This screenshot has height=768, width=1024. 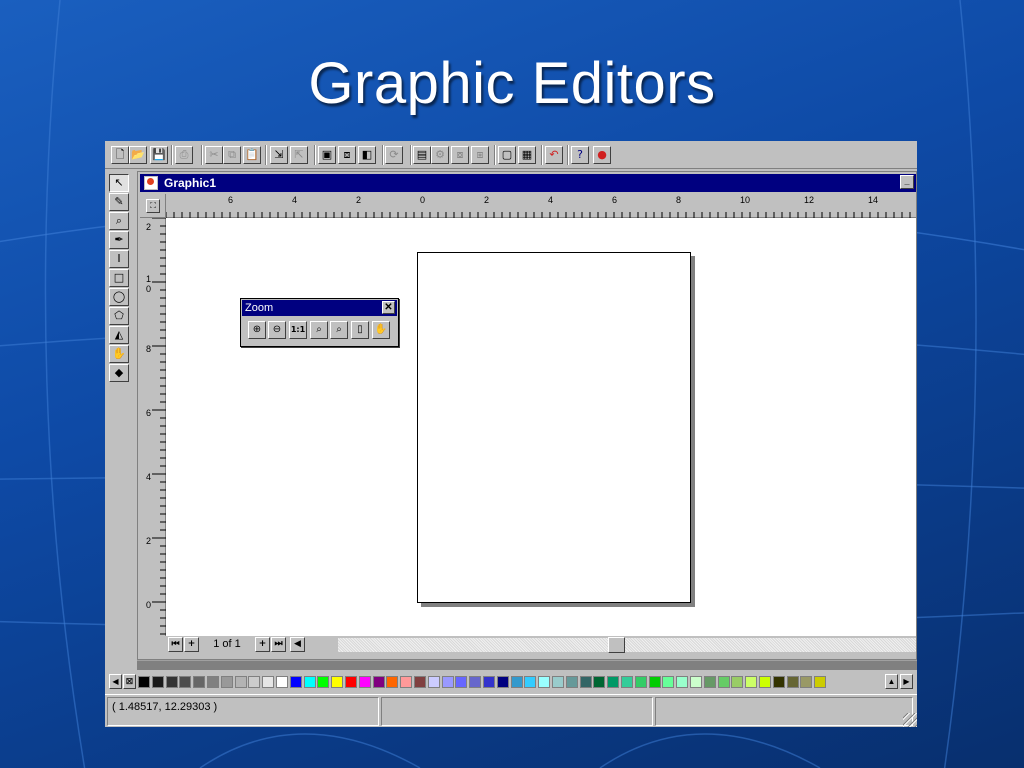 I want to click on page-frame, so click(x=554, y=427).